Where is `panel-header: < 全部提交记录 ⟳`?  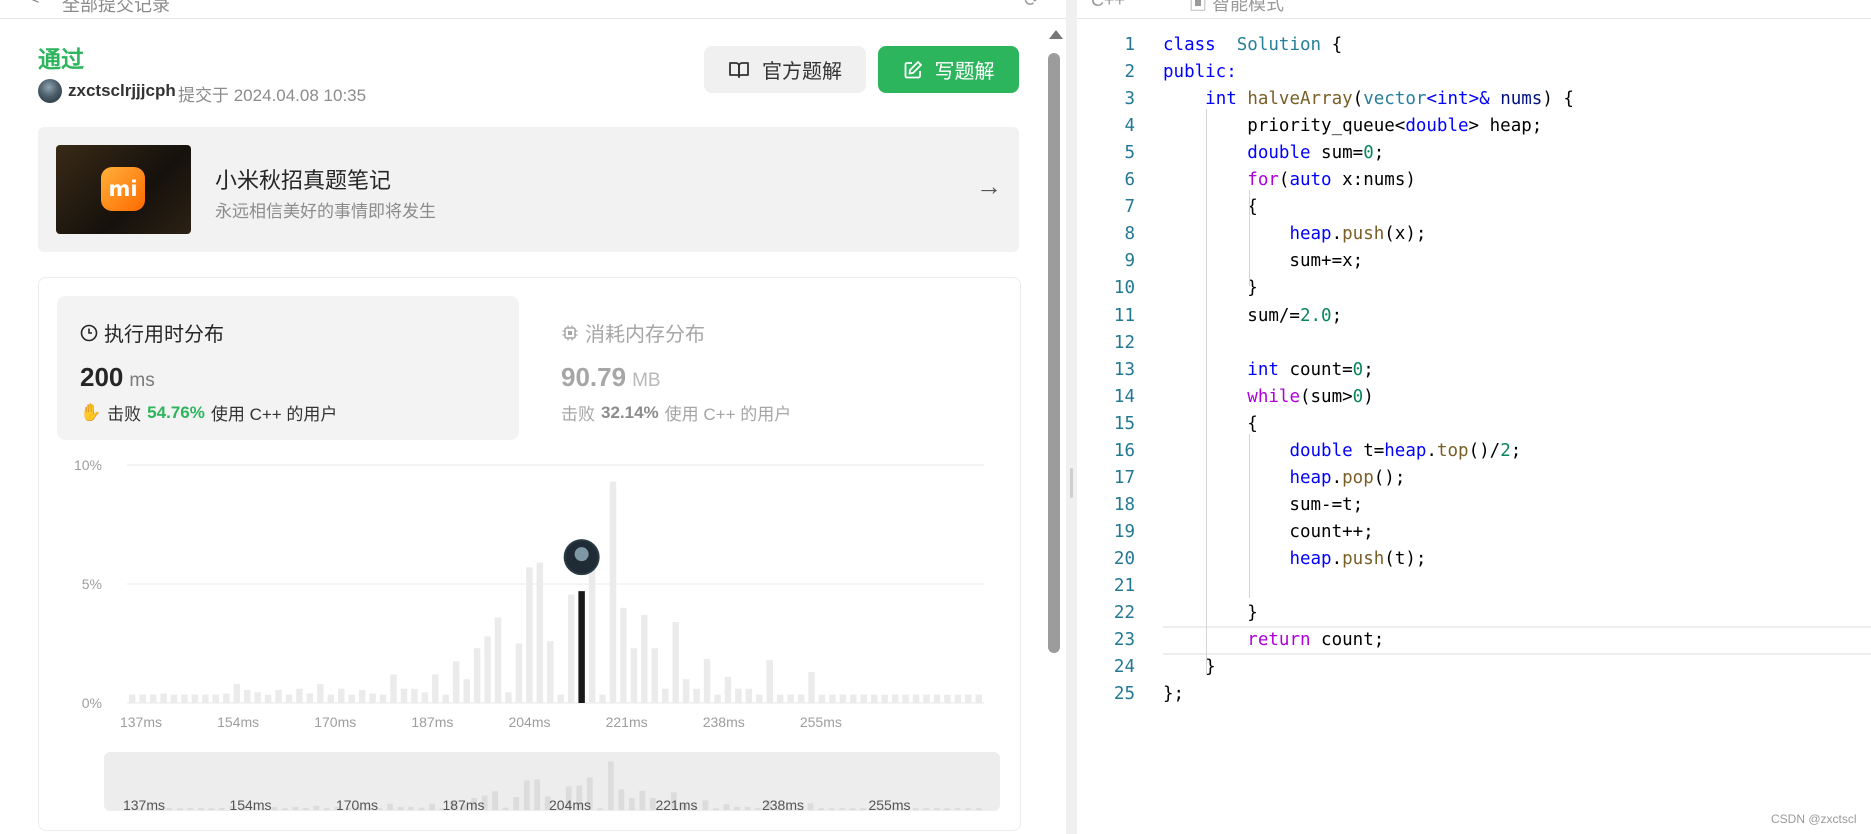
panel-header: < 全部提交记录 ⟳ is located at coordinates (533, 9).